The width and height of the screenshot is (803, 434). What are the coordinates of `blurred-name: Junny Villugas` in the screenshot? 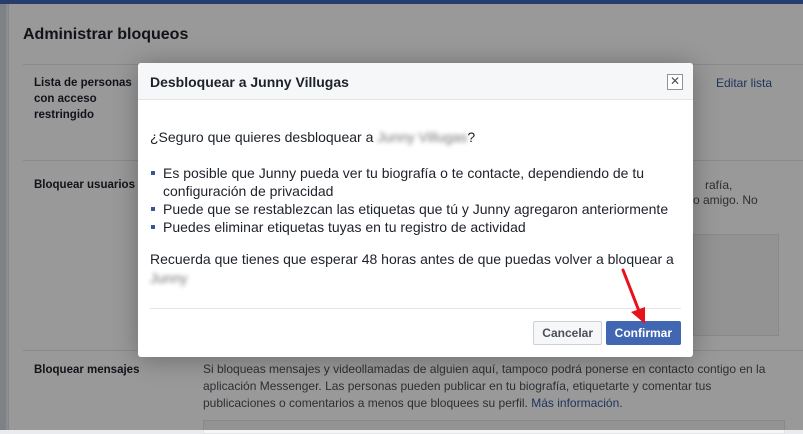 It's located at (422, 137).